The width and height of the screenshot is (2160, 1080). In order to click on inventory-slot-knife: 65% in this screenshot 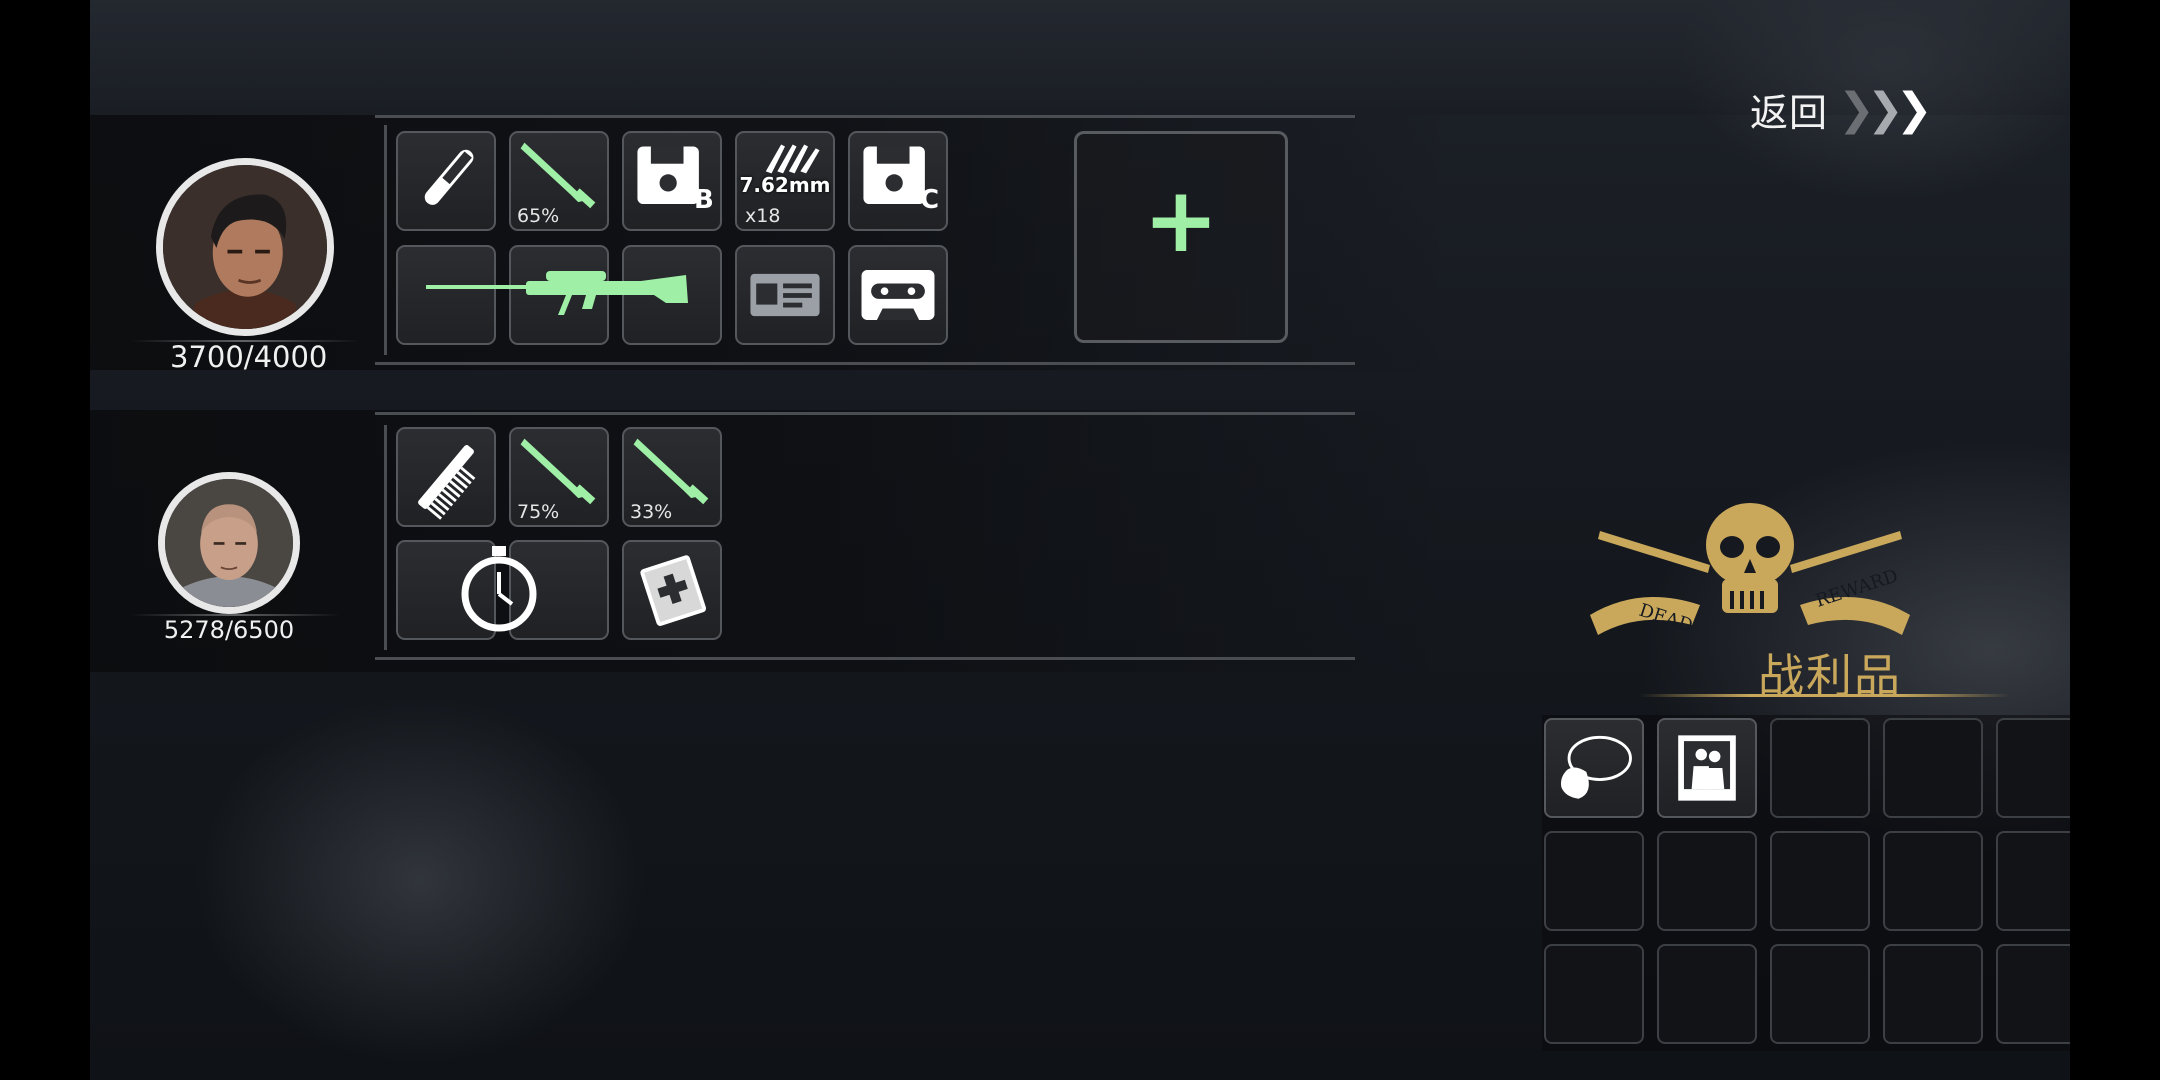, I will do `click(559, 181)`.